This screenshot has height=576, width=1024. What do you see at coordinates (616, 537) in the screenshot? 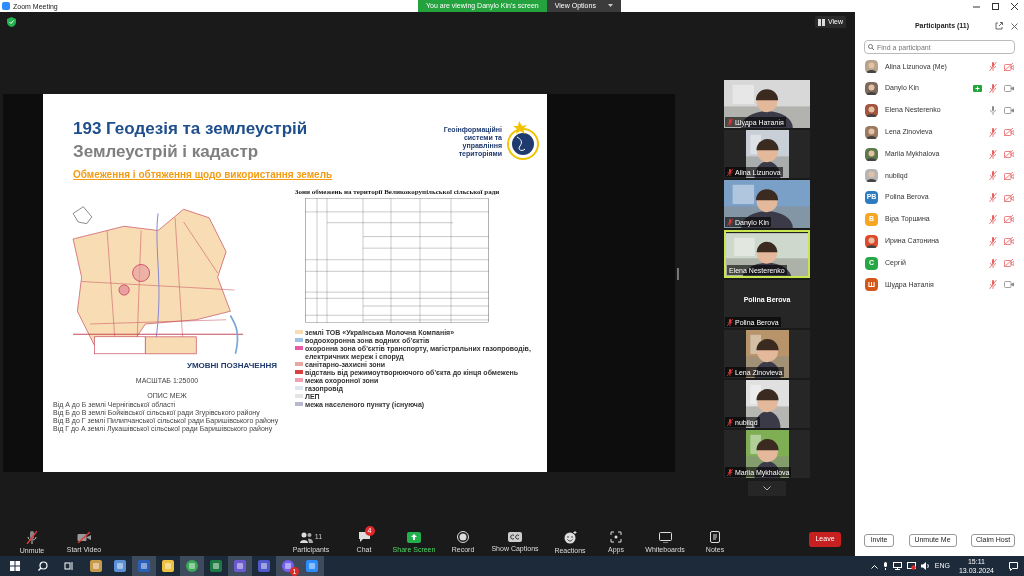
I see `apps-icon` at bounding box center [616, 537].